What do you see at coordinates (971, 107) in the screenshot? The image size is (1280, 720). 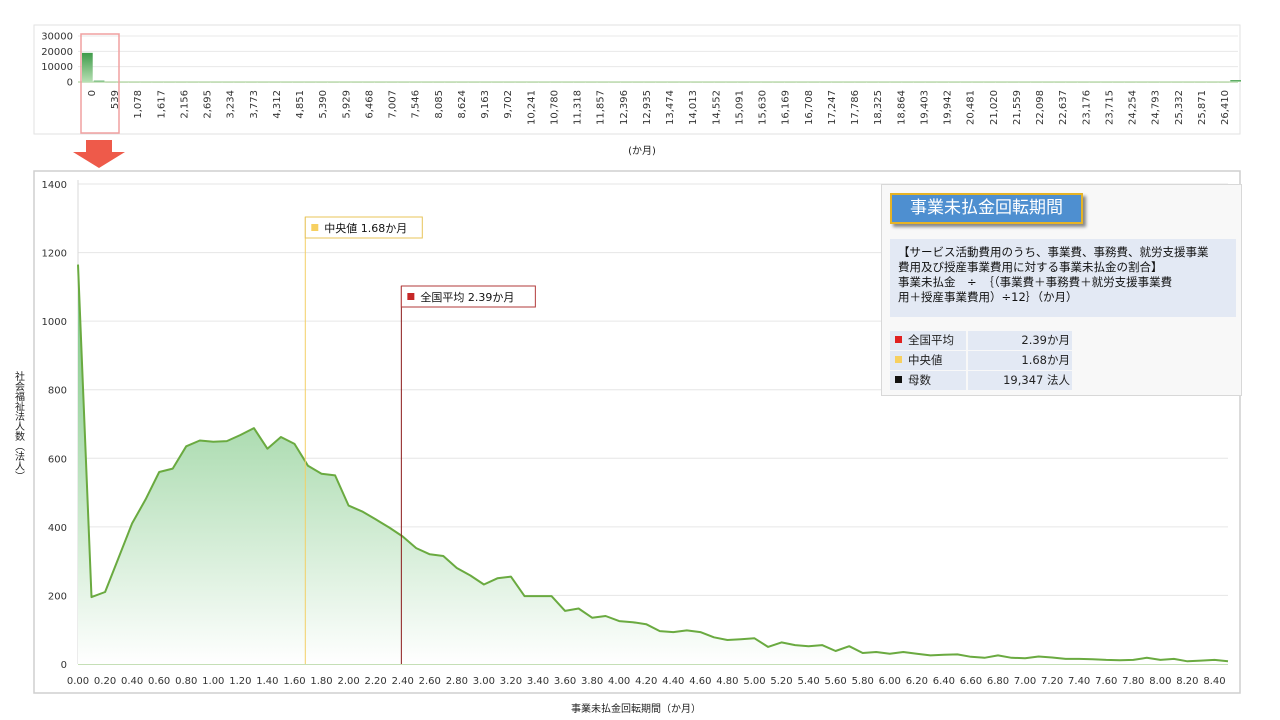 I see `overview-x-tick-label: 20,481` at bounding box center [971, 107].